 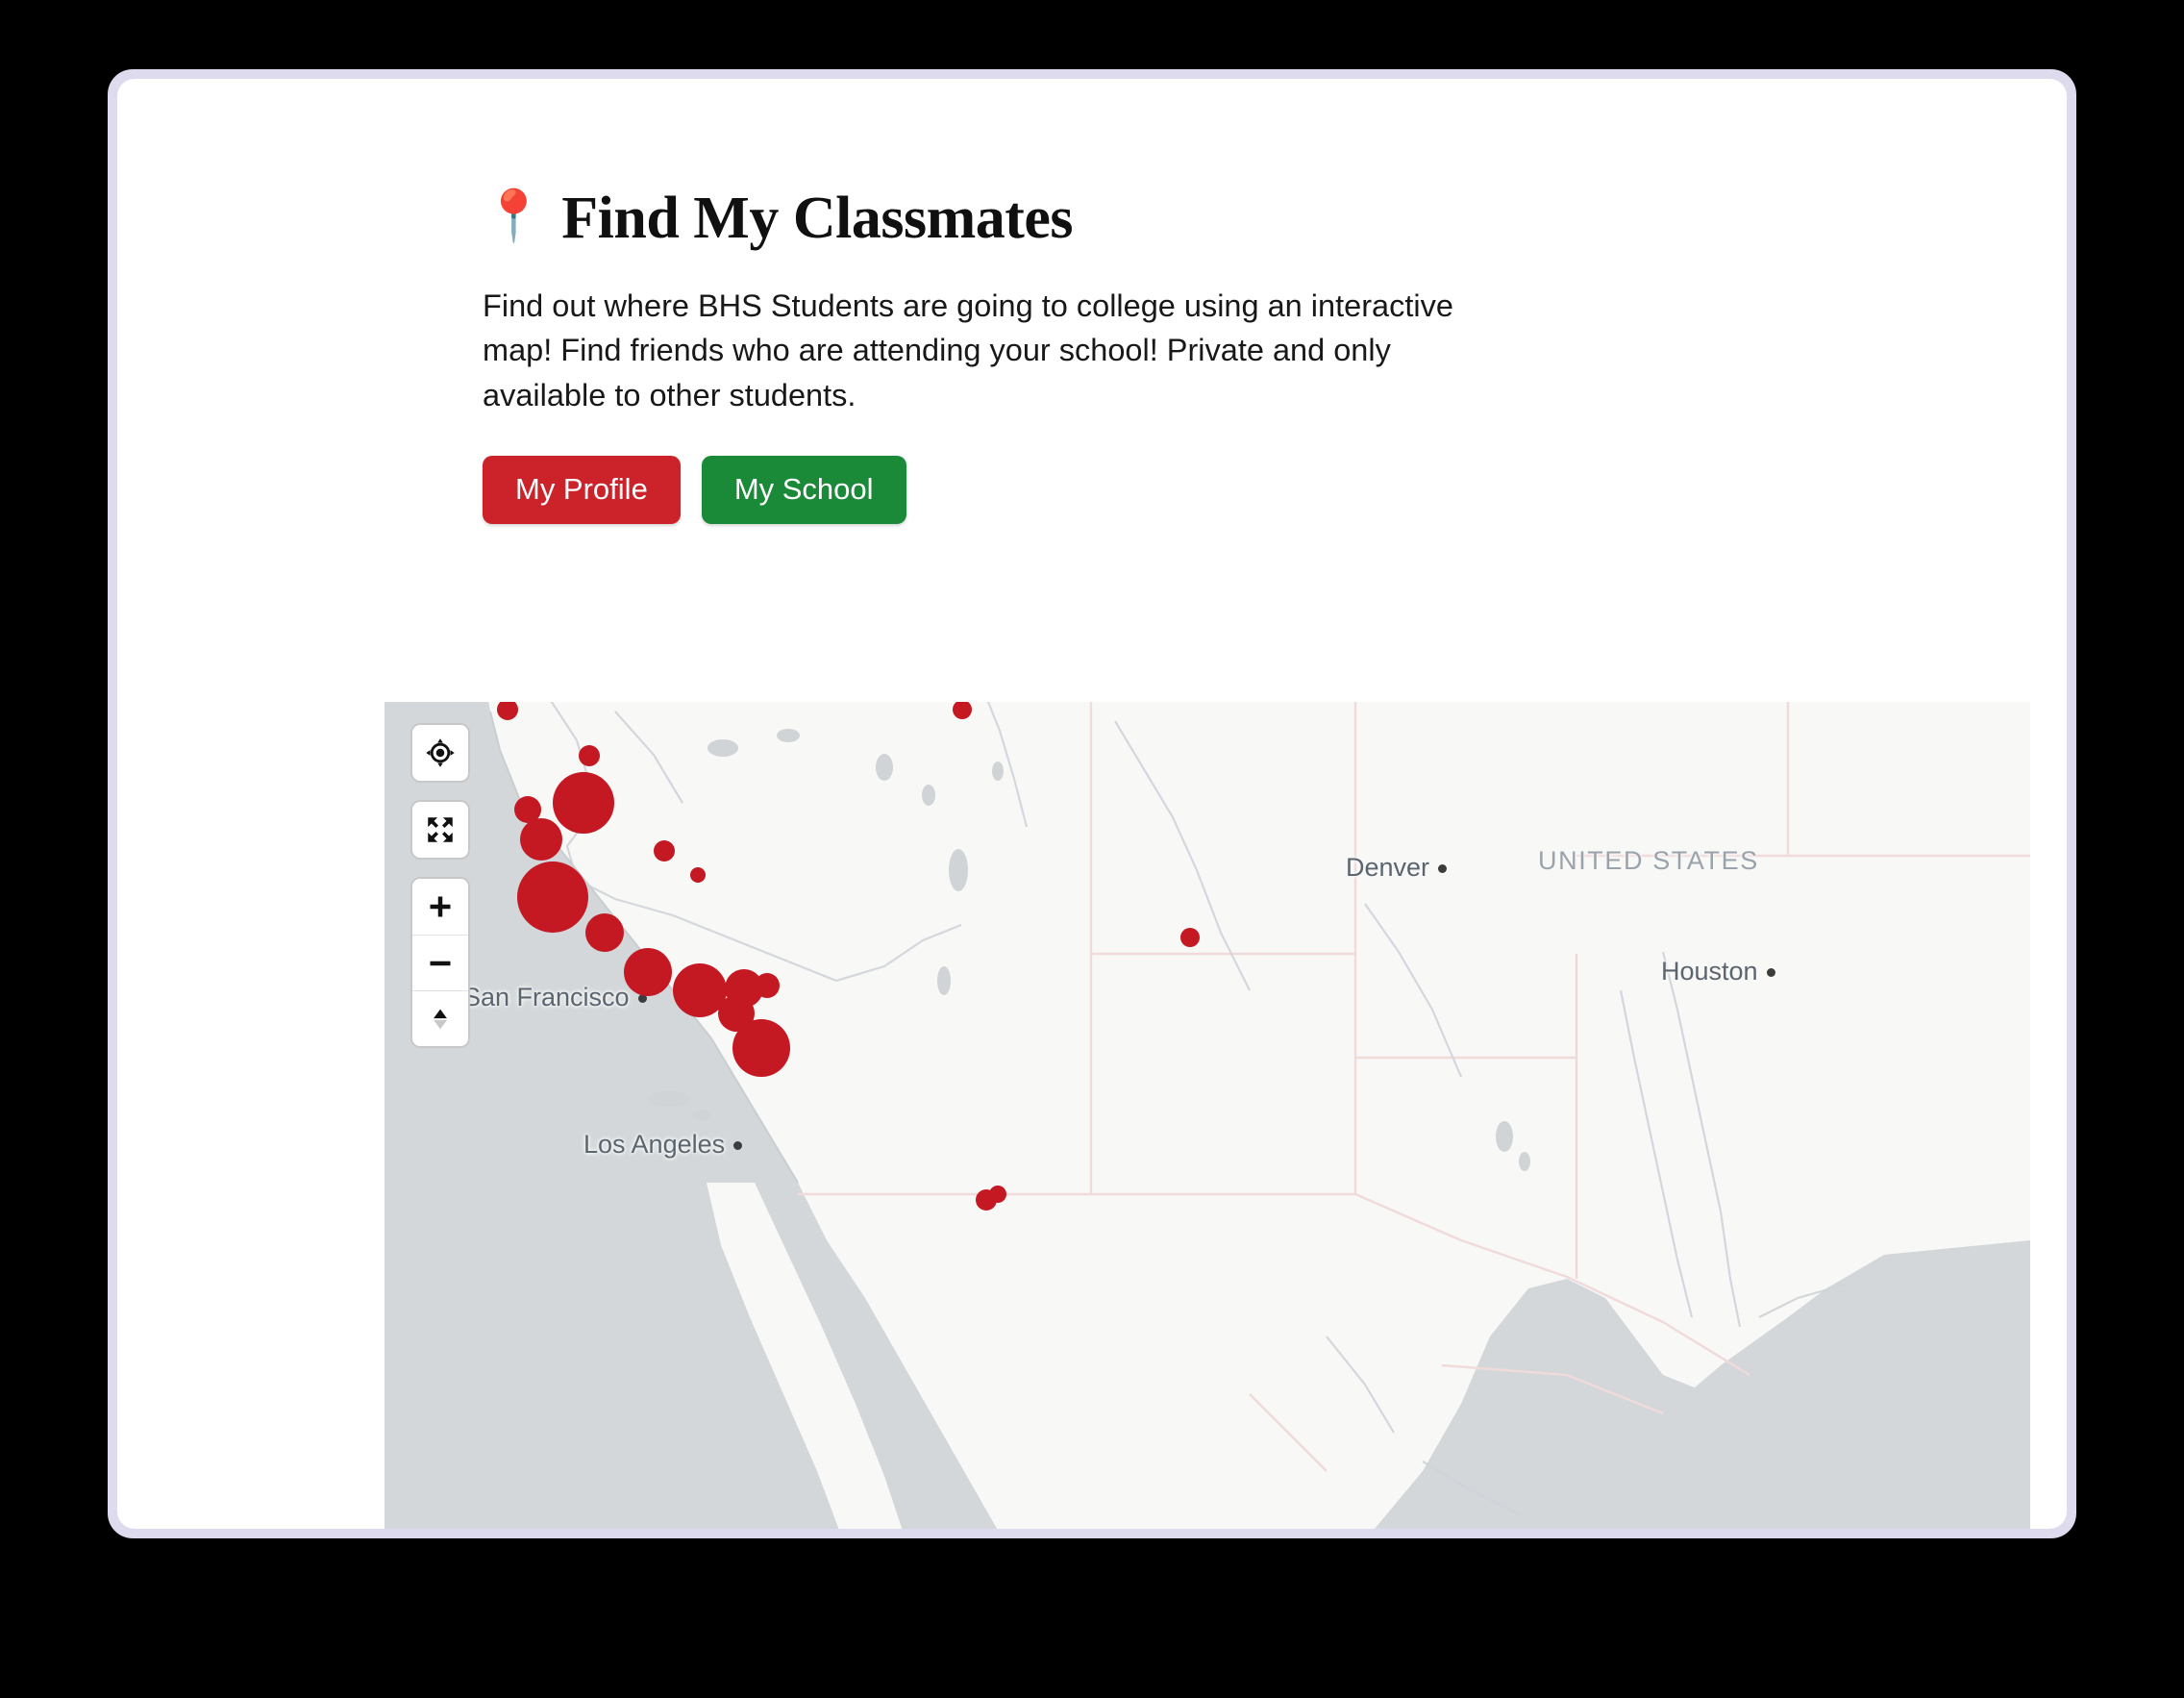 What do you see at coordinates (514, 216) in the screenshot?
I see `round-pushpin-icon: 📍` at bounding box center [514, 216].